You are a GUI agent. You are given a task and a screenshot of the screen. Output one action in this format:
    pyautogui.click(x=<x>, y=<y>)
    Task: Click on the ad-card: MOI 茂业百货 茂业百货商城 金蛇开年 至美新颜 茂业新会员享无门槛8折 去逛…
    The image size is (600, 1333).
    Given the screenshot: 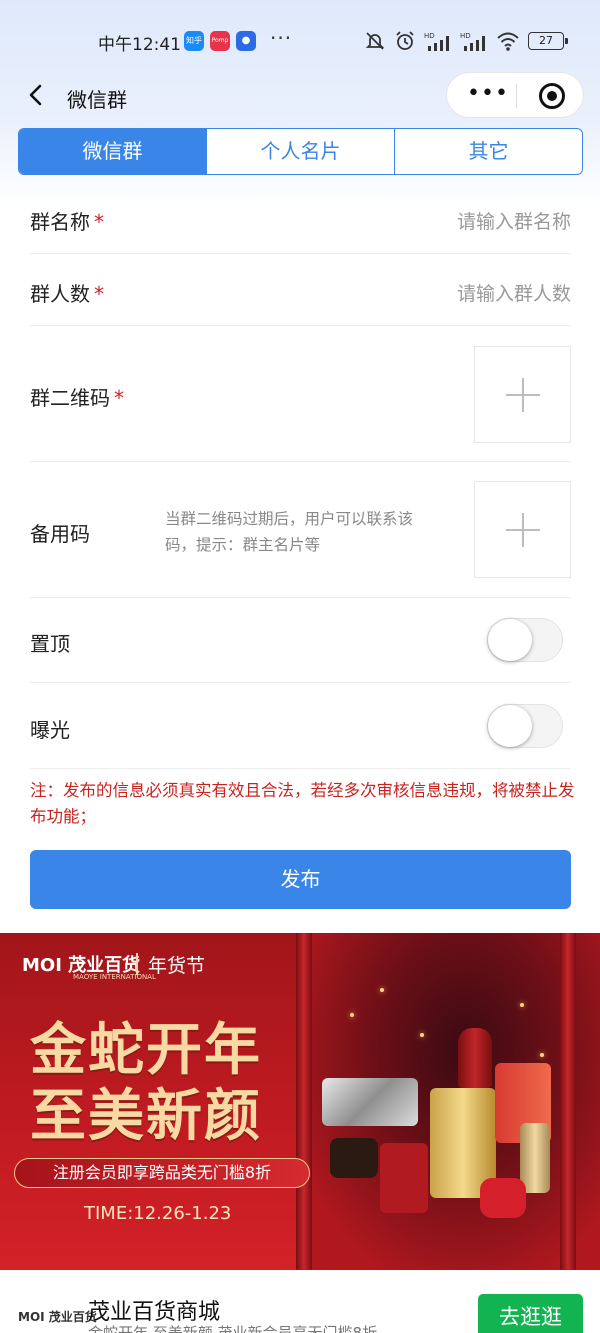 What is the action you would take?
    pyautogui.click(x=300, y=1301)
    